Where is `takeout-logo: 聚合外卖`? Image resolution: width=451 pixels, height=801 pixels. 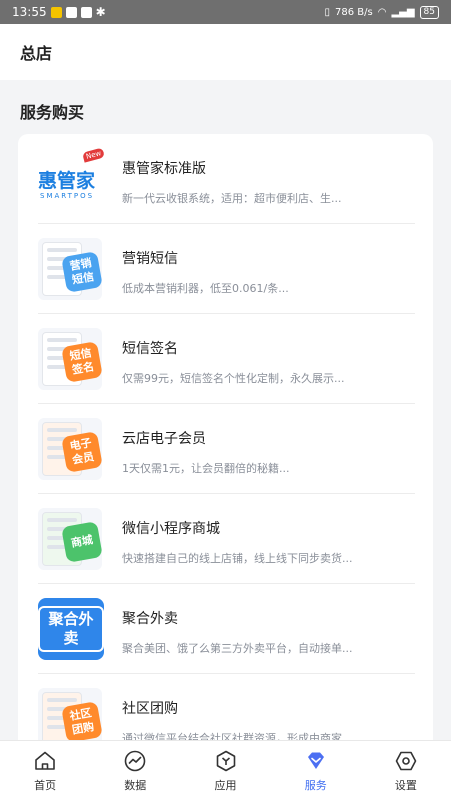
takeout-logo: 聚合外卖 is located at coordinates (71, 629).